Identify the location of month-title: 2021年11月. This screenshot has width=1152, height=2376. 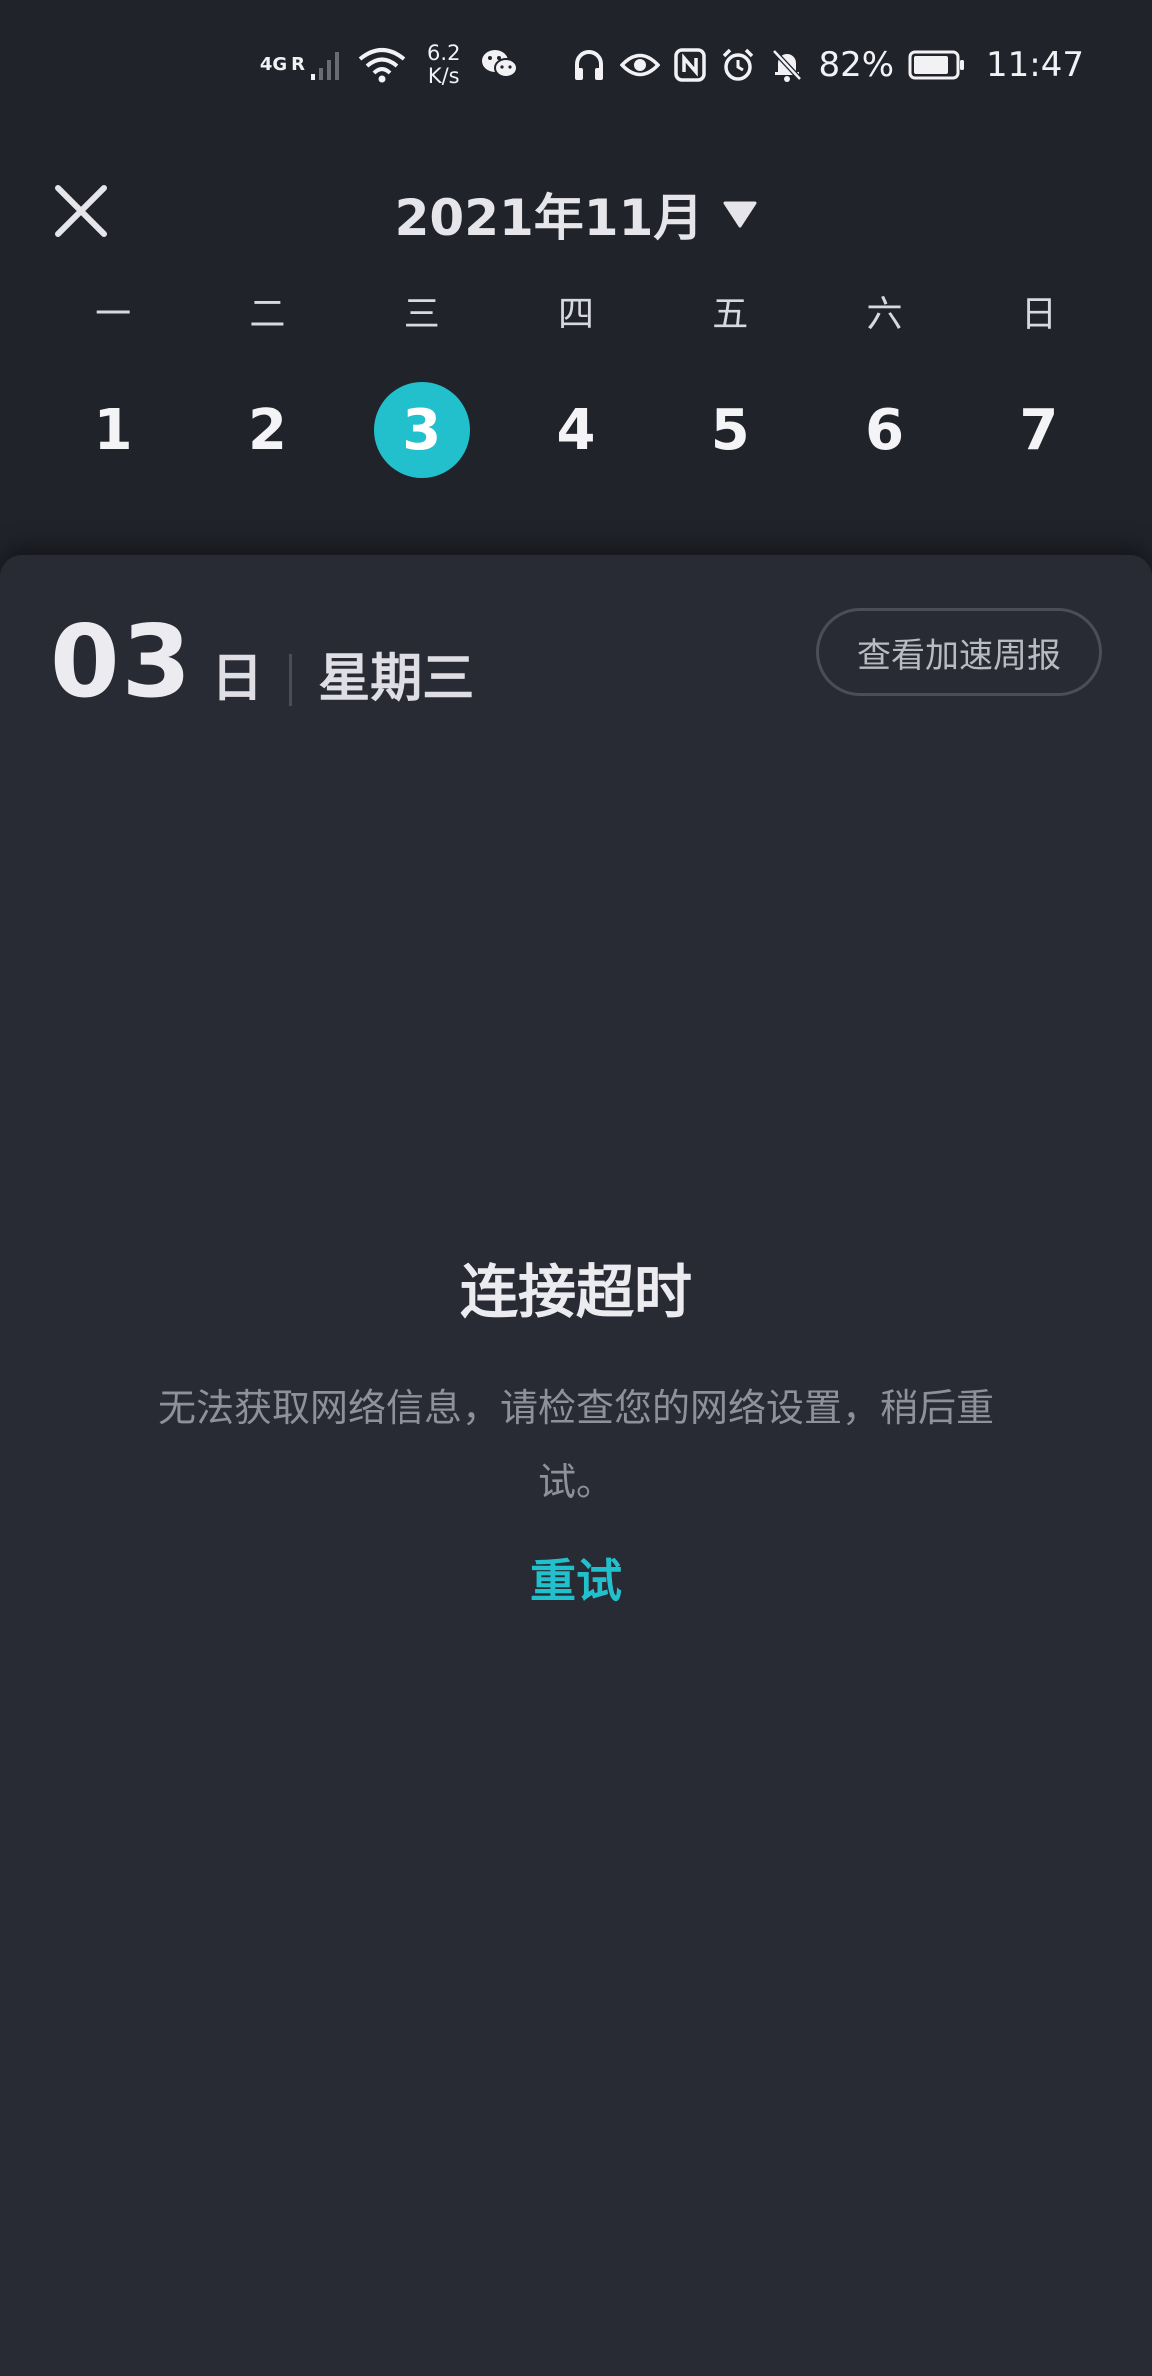
(549, 218).